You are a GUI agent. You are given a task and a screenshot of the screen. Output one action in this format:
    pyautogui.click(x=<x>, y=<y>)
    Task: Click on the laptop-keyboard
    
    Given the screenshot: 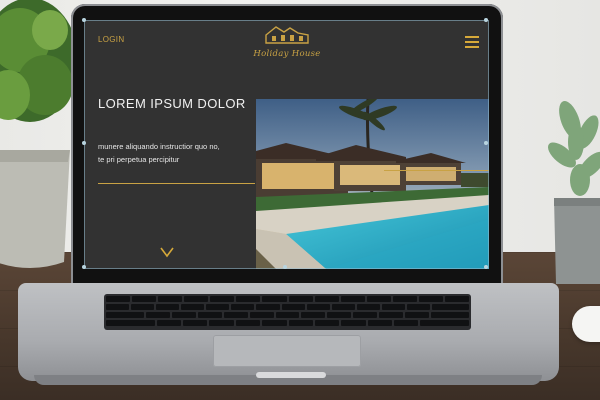 What is the action you would take?
    pyautogui.click(x=287, y=312)
    